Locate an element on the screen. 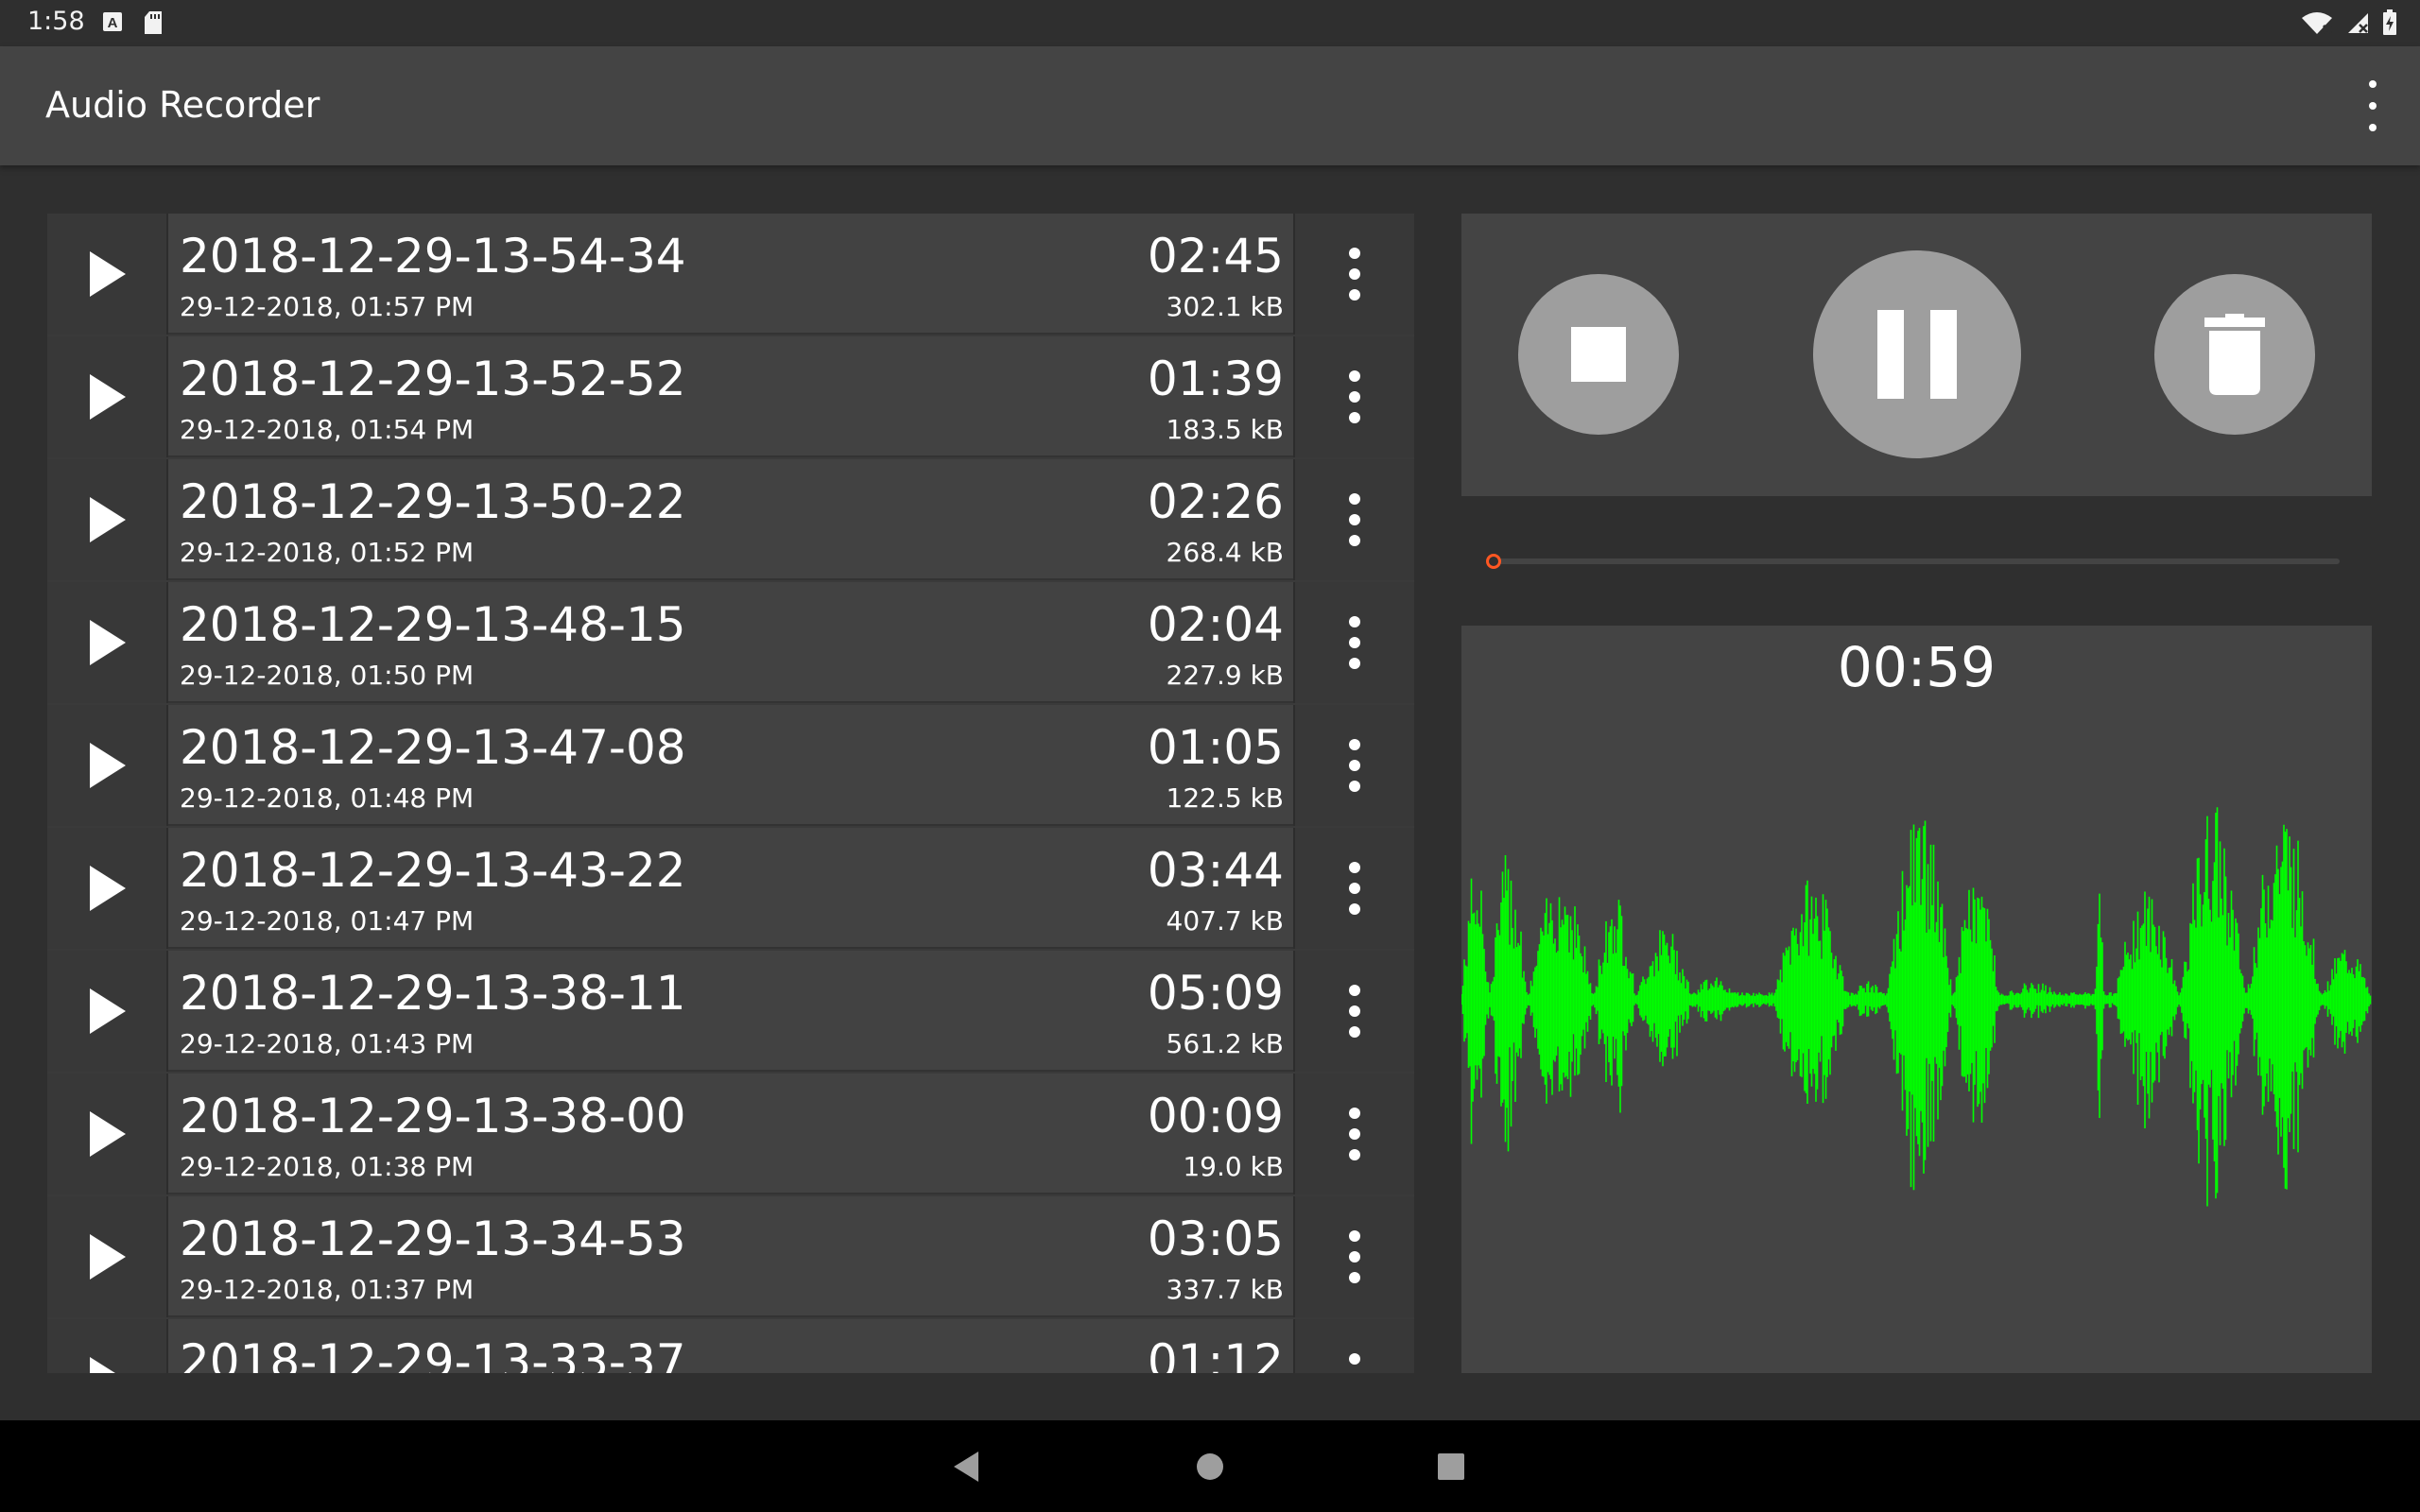 This screenshot has height=1512, width=2420. recording-size: 561.2 kB is located at coordinates (1225, 1043).